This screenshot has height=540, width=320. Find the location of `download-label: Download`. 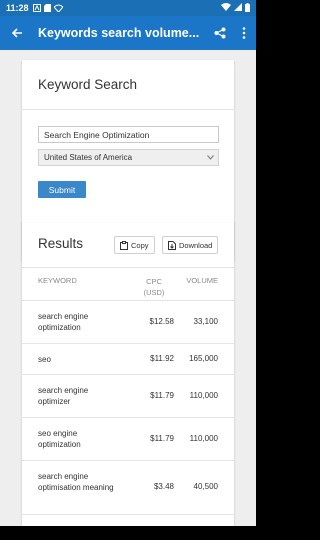

download-label: Download is located at coordinates (196, 245).